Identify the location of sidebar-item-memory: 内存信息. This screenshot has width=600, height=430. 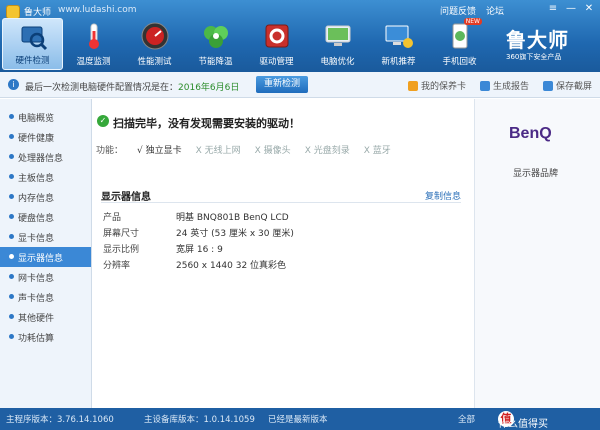
(45, 197).